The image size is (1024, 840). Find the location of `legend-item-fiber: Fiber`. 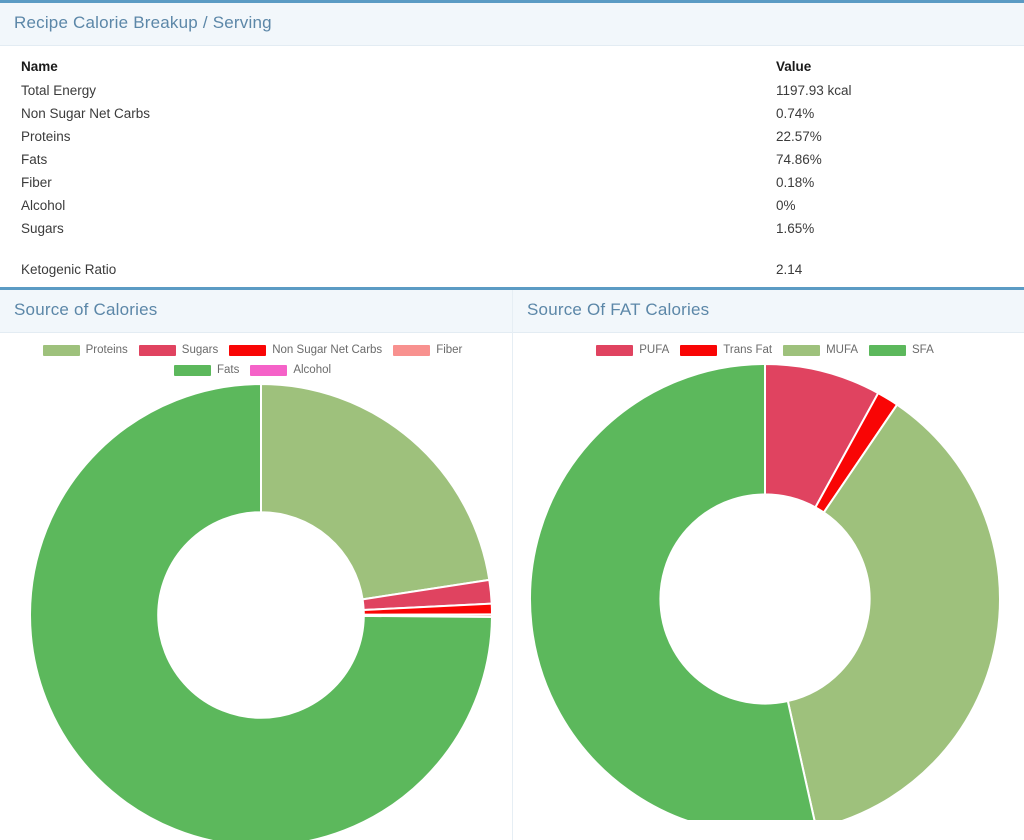

legend-item-fiber: Fiber is located at coordinates (427, 350).